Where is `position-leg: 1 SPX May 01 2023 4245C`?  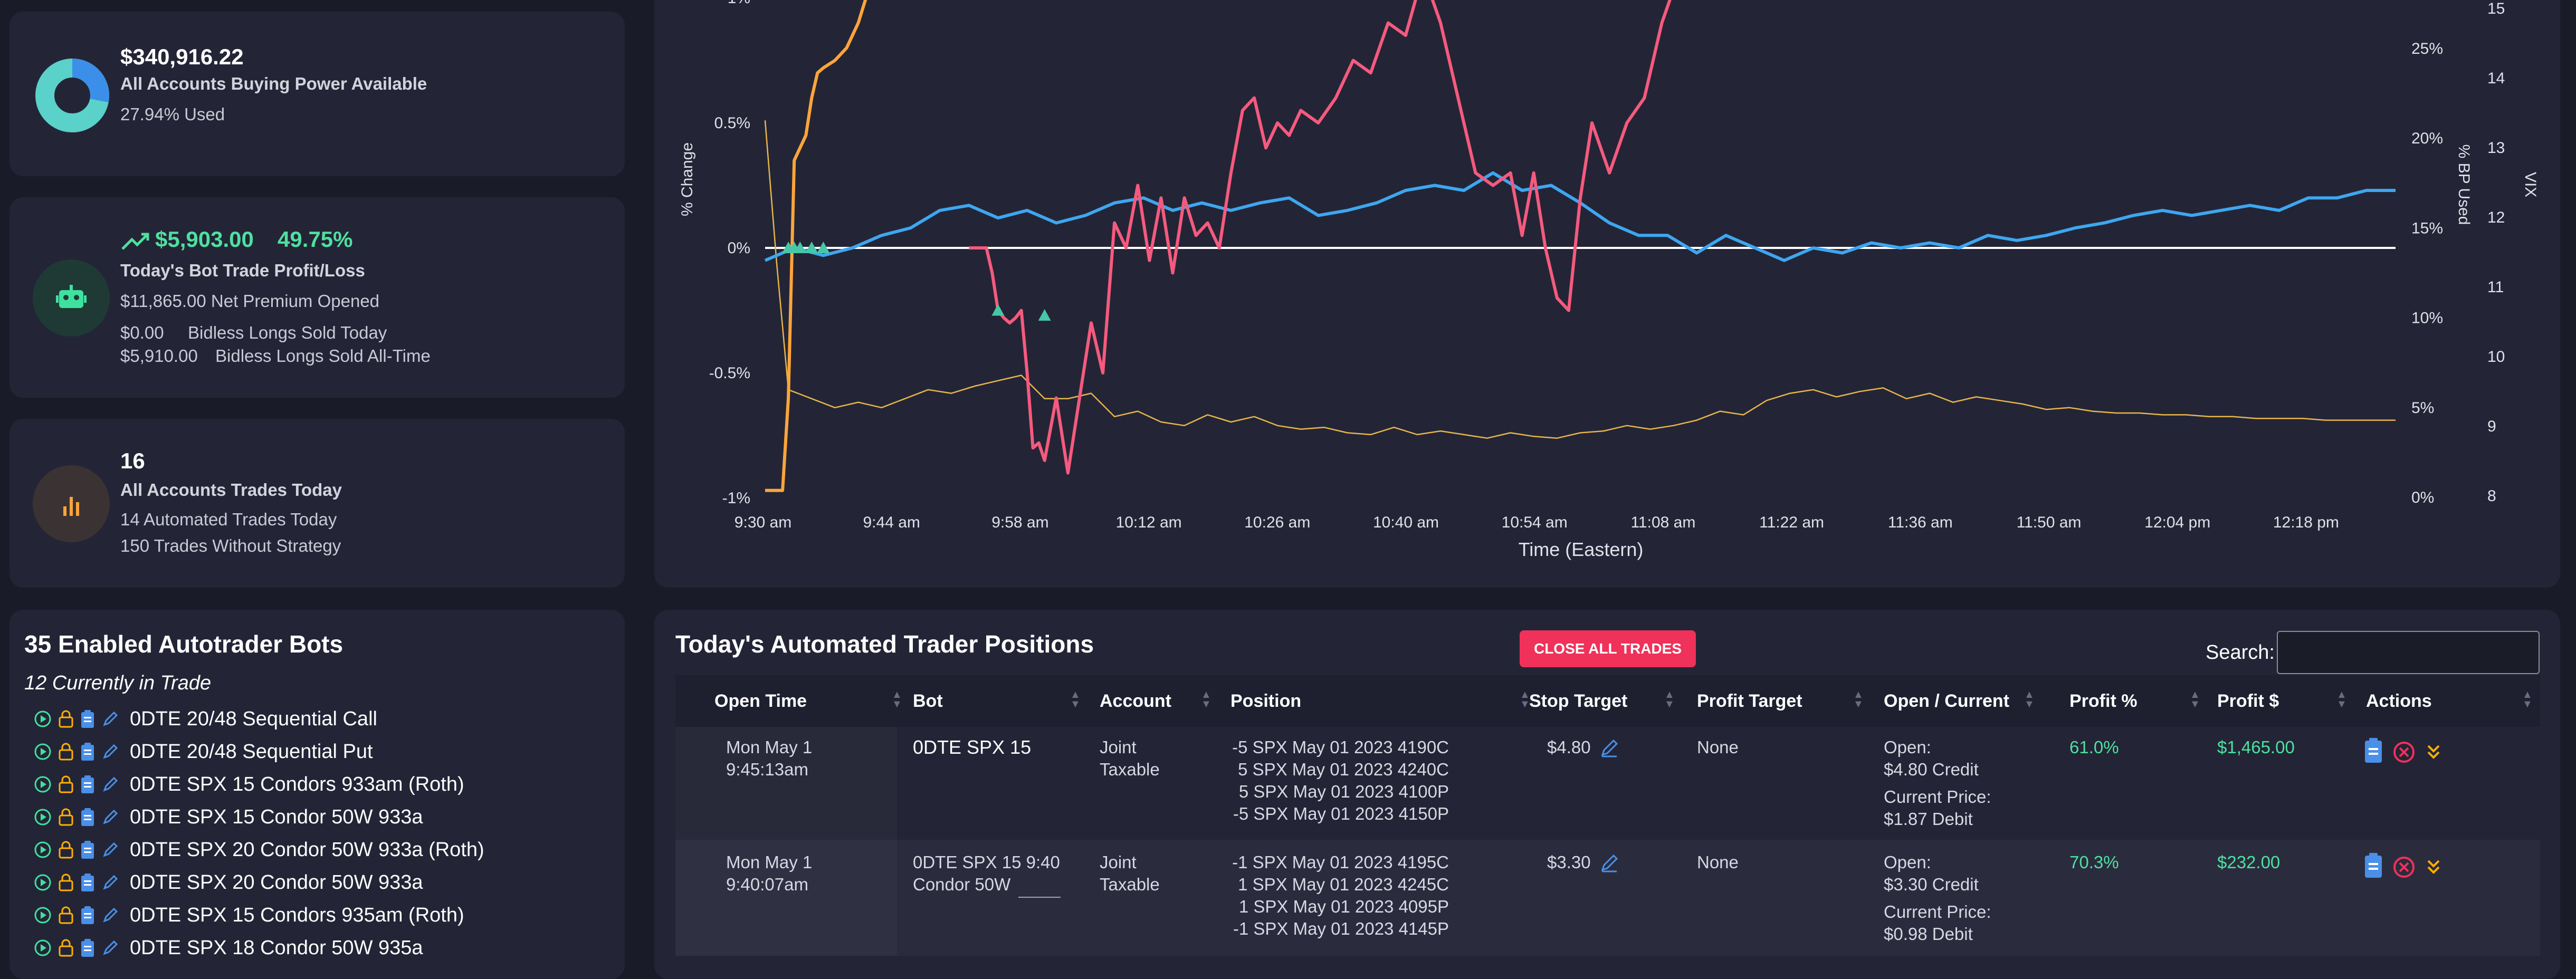
position-leg: 1 SPX May 01 2023 4245C is located at coordinates (1343, 884).